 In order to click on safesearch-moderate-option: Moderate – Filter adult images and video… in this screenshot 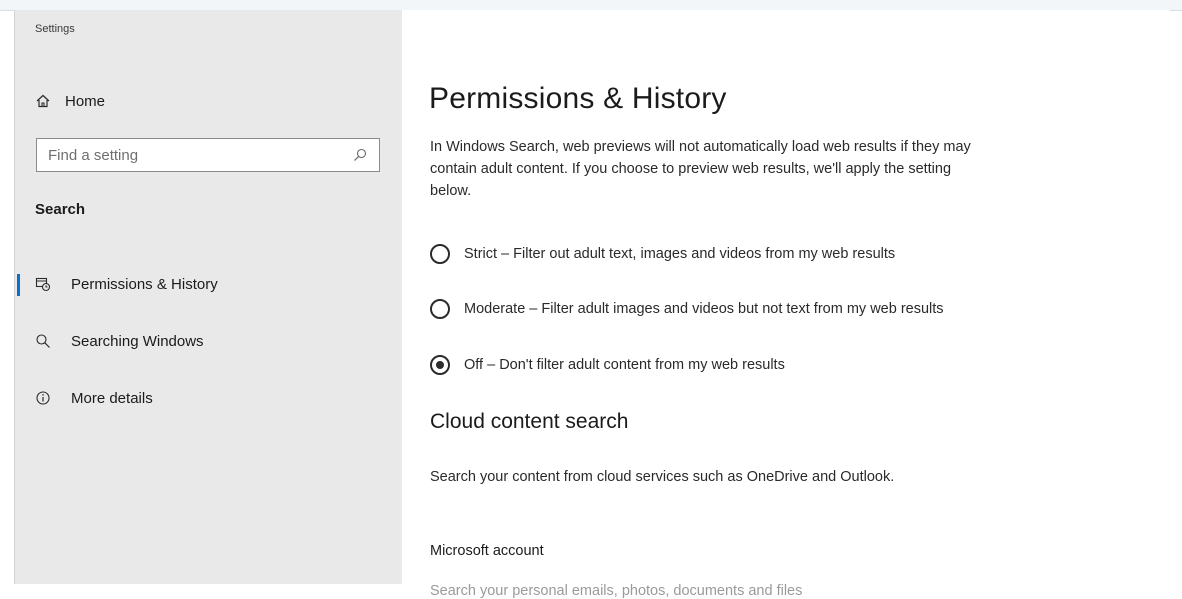, I will do `click(697, 309)`.